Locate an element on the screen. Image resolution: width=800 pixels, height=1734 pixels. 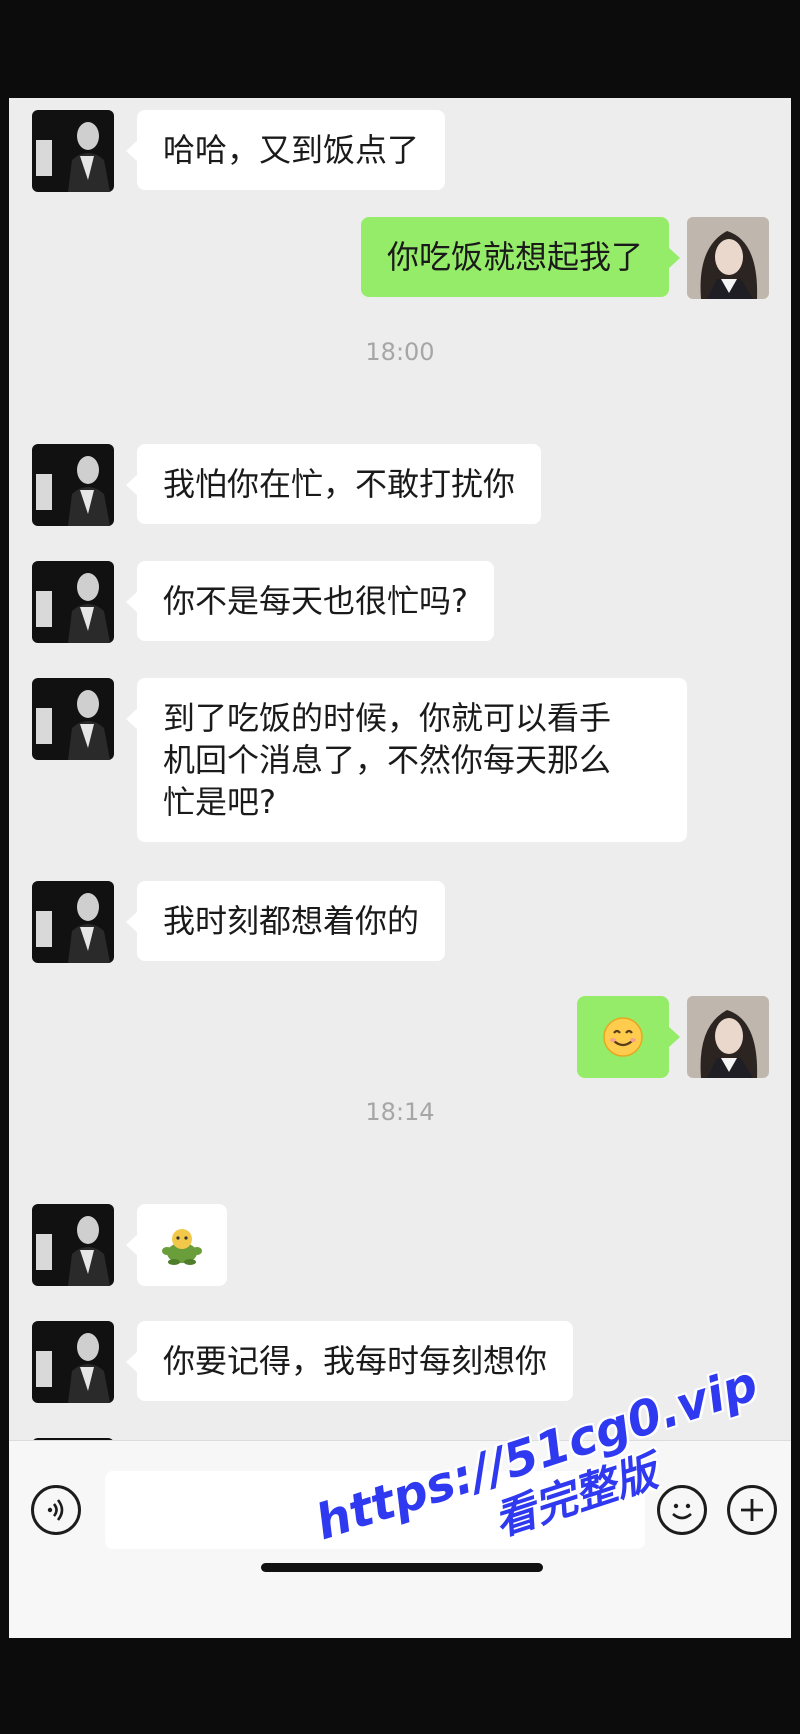
message-text: 哈哈，又到饭点了 is located at coordinates (291, 150).